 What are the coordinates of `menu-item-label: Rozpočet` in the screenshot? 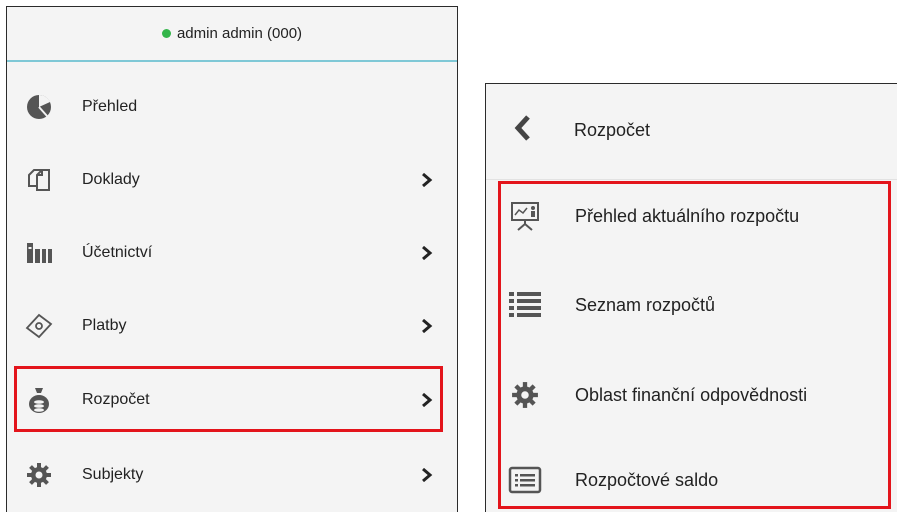 It's located at (116, 399).